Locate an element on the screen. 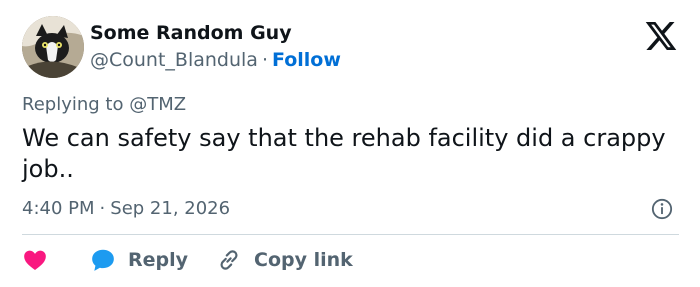 The height and width of the screenshot is (287, 700). tweet-timestamp: 4:40 PM · Sep 21, 2026 is located at coordinates (126, 208).